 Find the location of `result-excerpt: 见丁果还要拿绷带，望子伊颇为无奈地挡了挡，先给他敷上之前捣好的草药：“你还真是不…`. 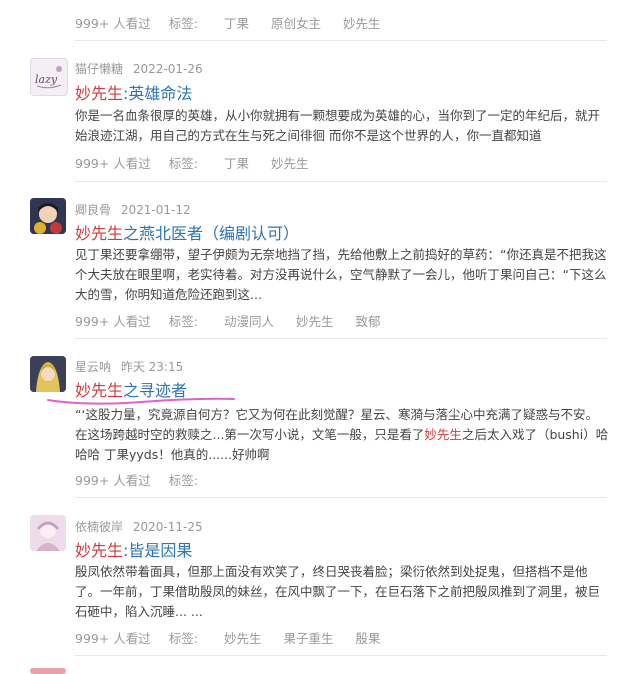

result-excerpt: 见丁果还要拿绷带，望子伊颇为无奈地挡了挡，先给他敷上之前捣好的草药：“你还真是不… is located at coordinates (341, 274).